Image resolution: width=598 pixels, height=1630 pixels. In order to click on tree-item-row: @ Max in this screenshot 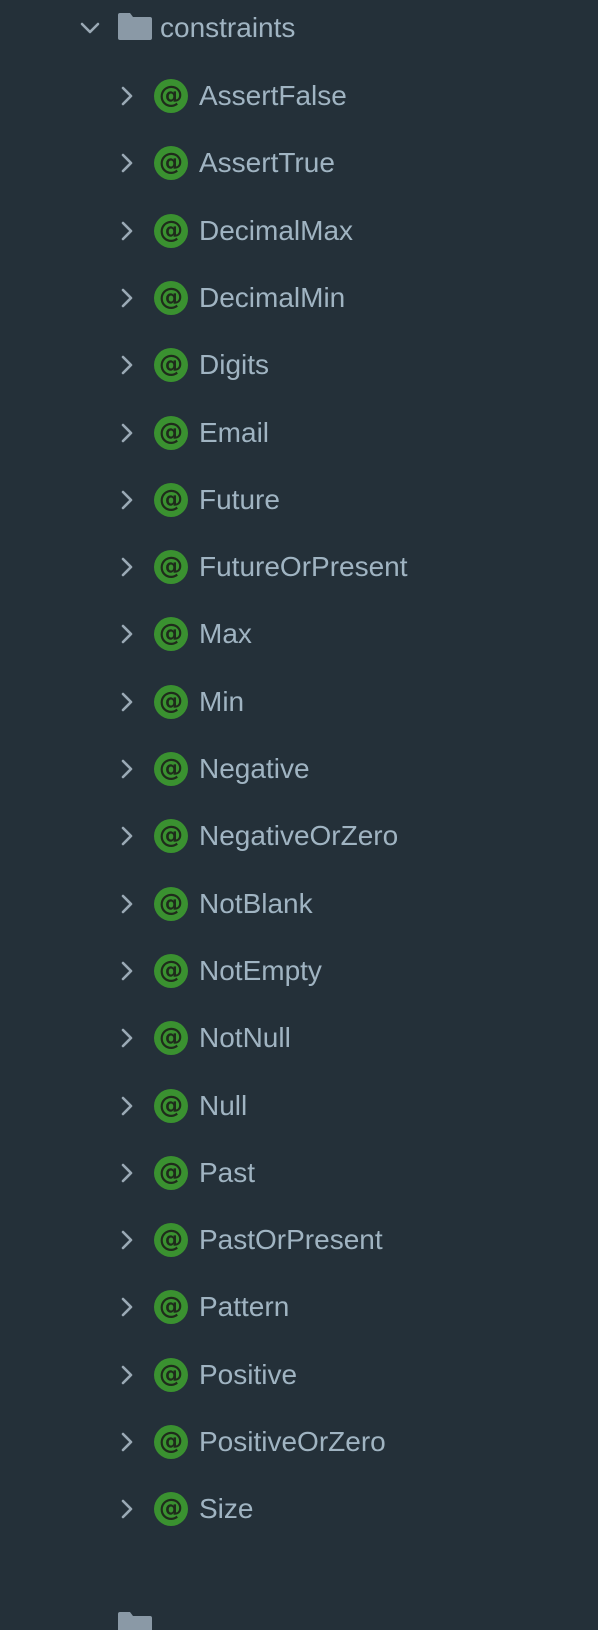, I will do `click(299, 635)`.